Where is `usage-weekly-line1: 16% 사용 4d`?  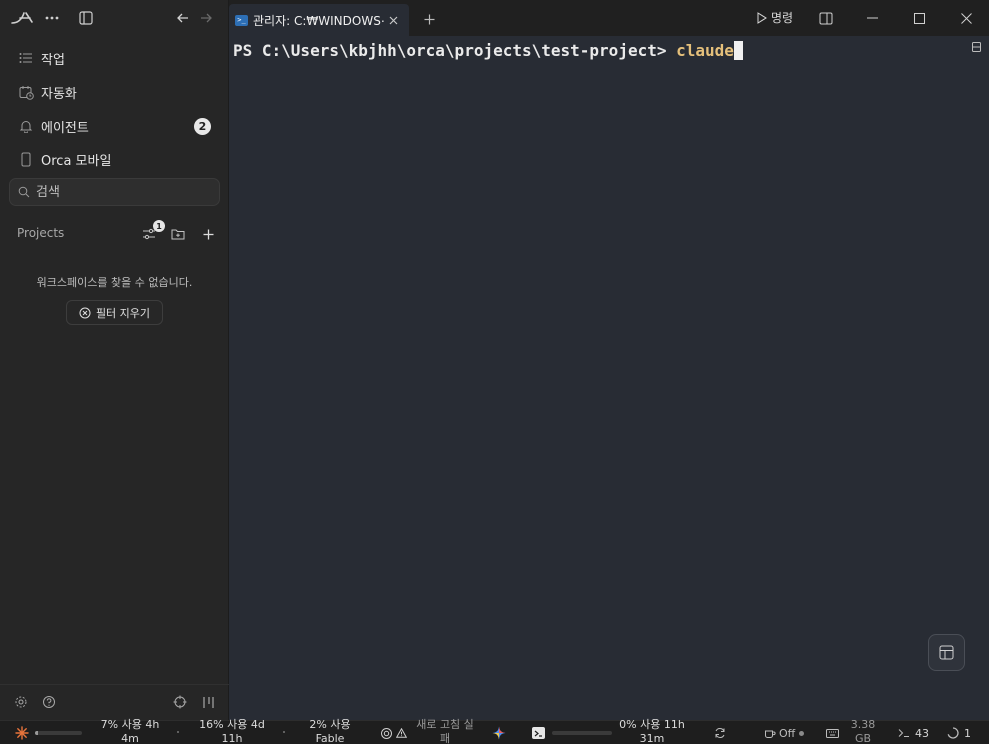 usage-weekly-line1: 16% 사용 4d is located at coordinates (232, 724).